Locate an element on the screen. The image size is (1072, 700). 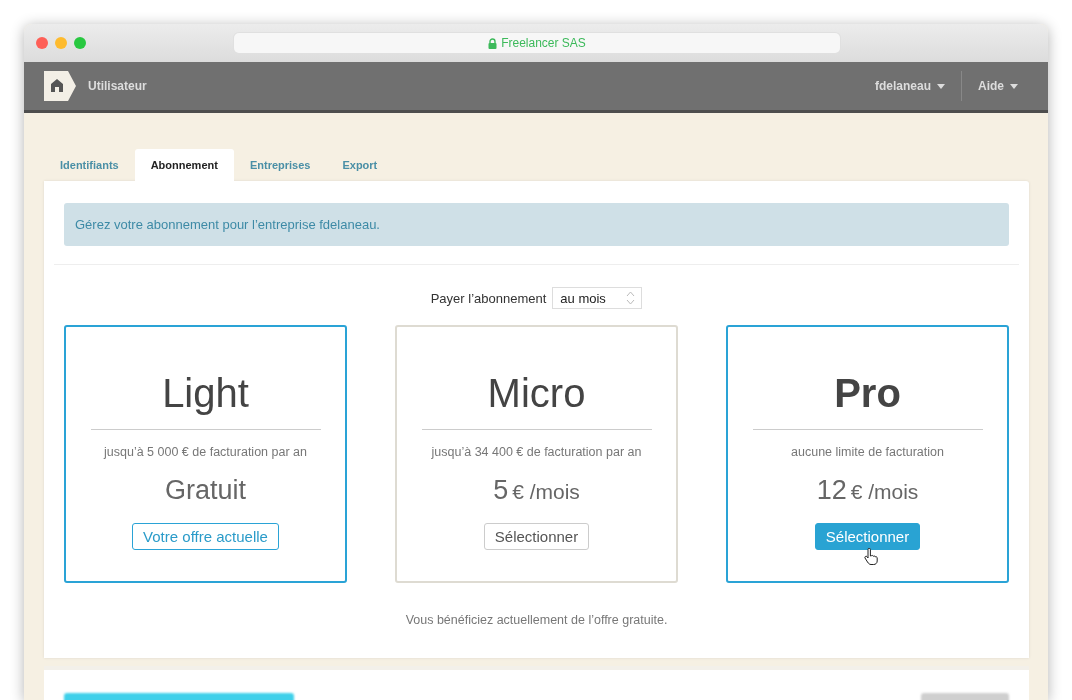
address-text: Freelancer SAS is located at coordinates (543, 43).